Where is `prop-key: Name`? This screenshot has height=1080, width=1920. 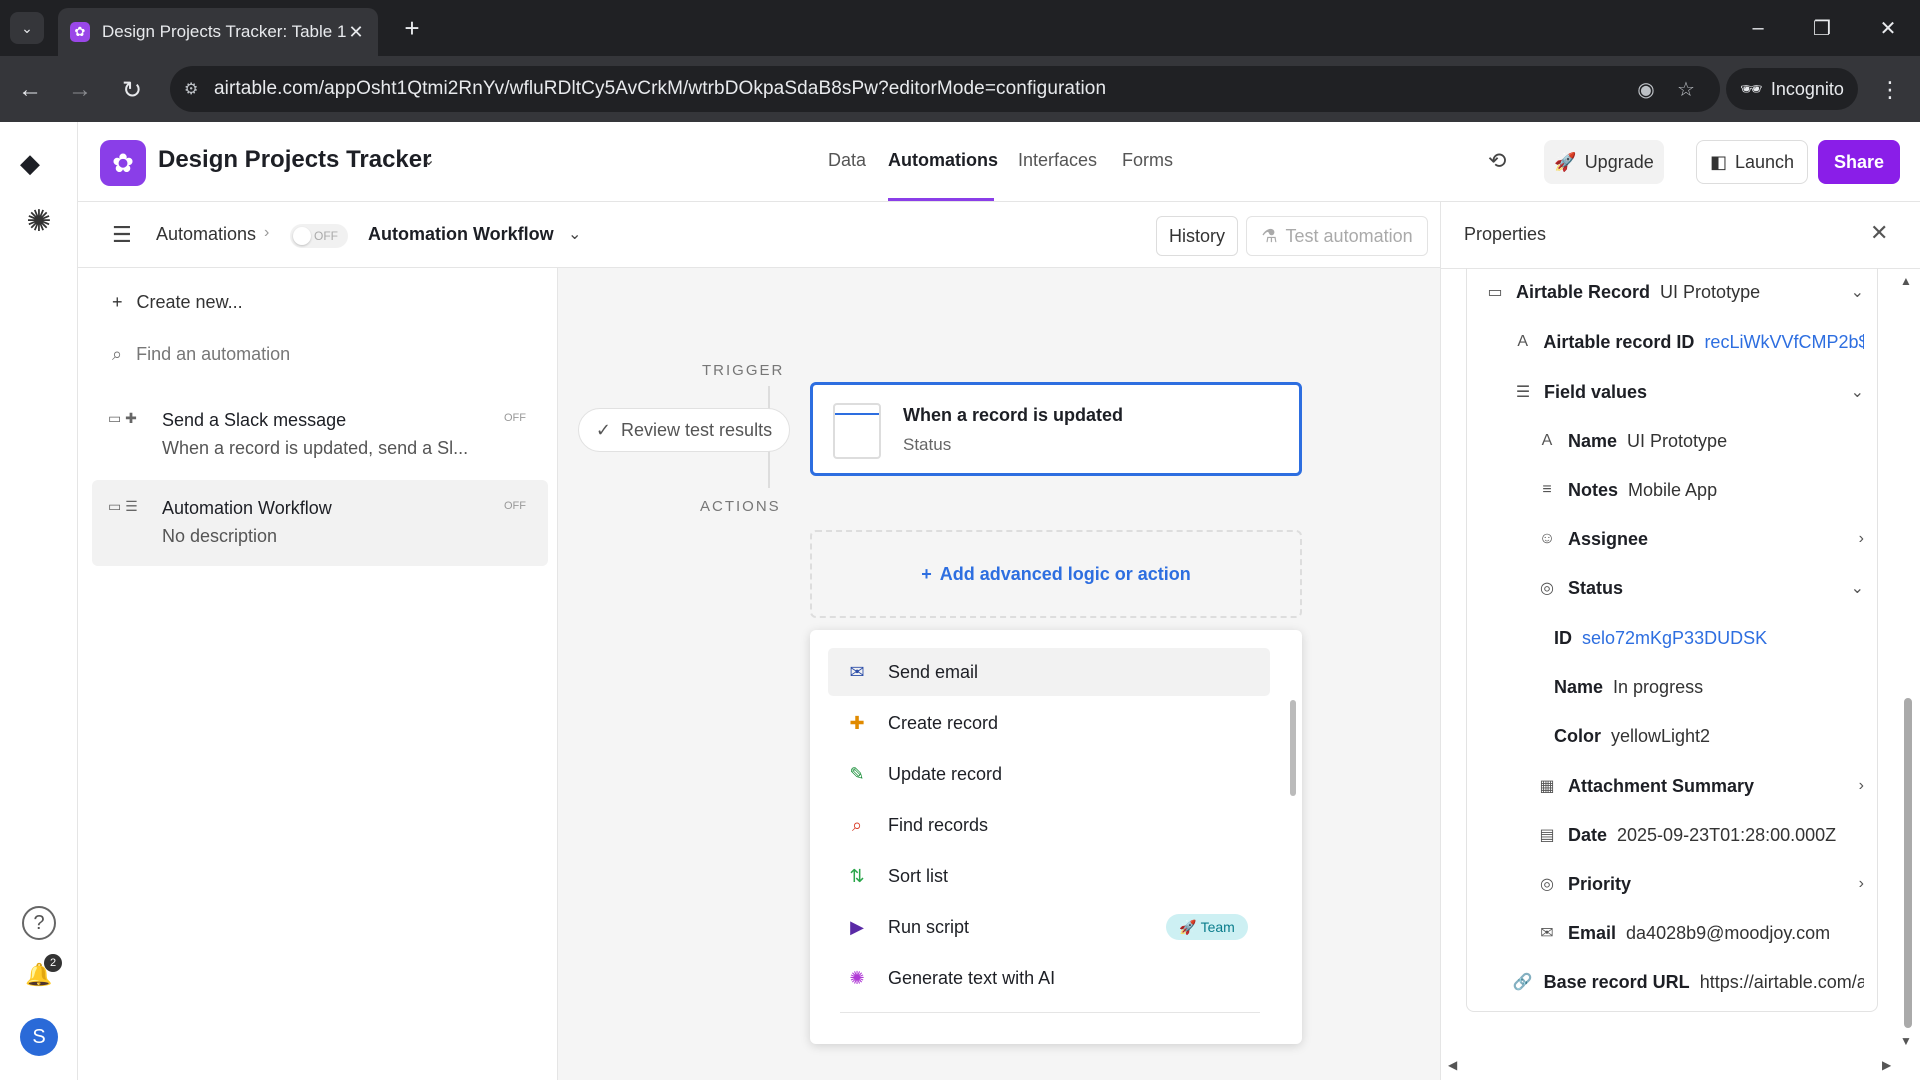
prop-key: Name is located at coordinates (1593, 440).